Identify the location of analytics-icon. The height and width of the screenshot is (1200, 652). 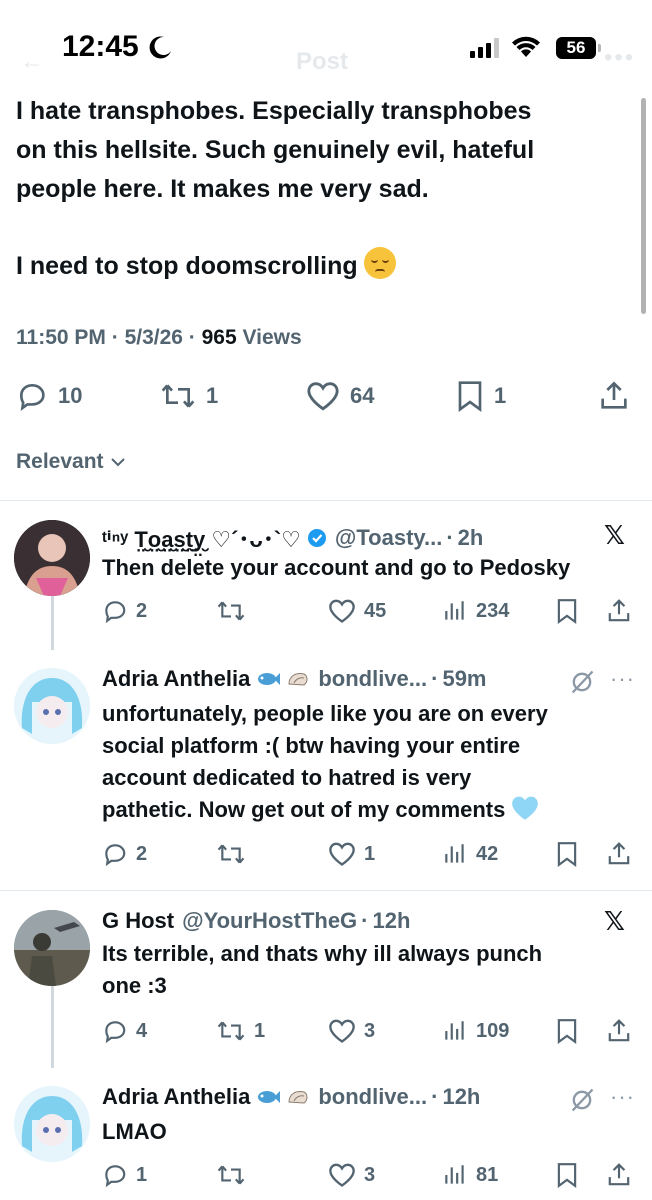
(454, 610).